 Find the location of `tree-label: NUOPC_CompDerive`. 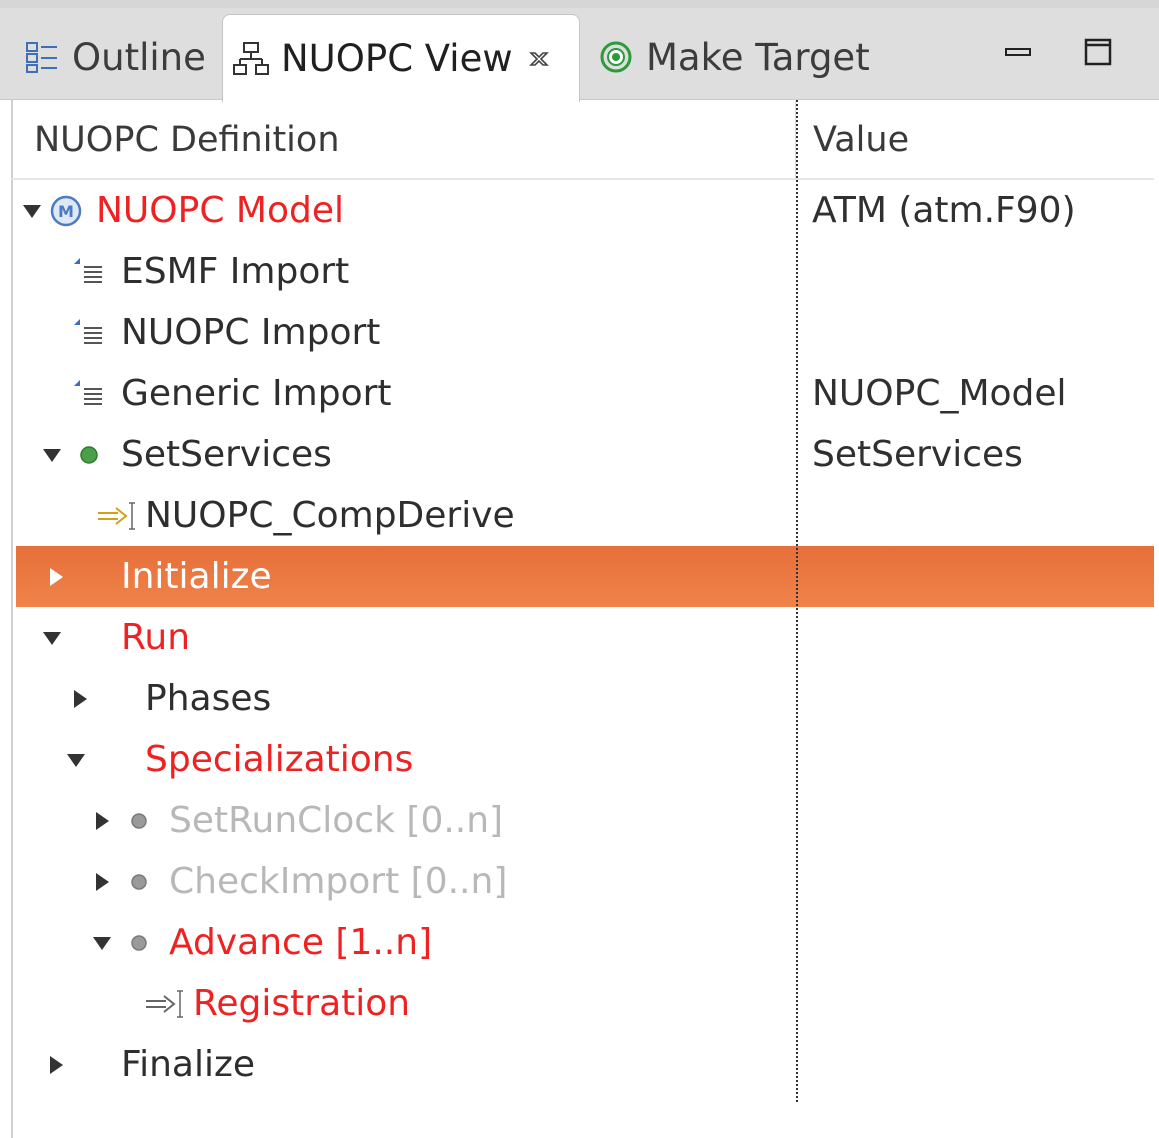

tree-label: NUOPC_CompDerive is located at coordinates (330, 515).